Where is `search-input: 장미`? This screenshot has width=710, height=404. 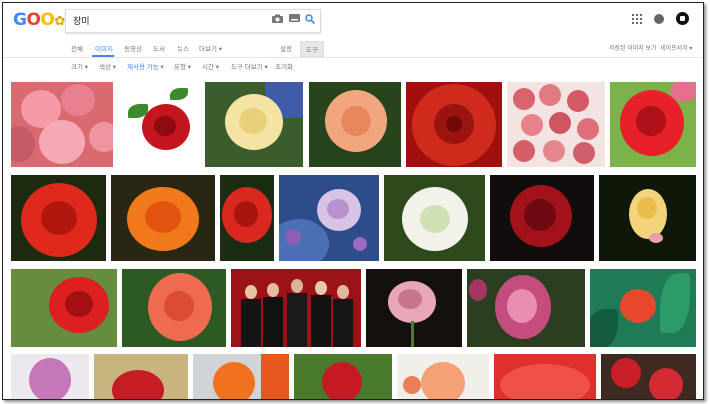
search-input: 장미 is located at coordinates (81, 20).